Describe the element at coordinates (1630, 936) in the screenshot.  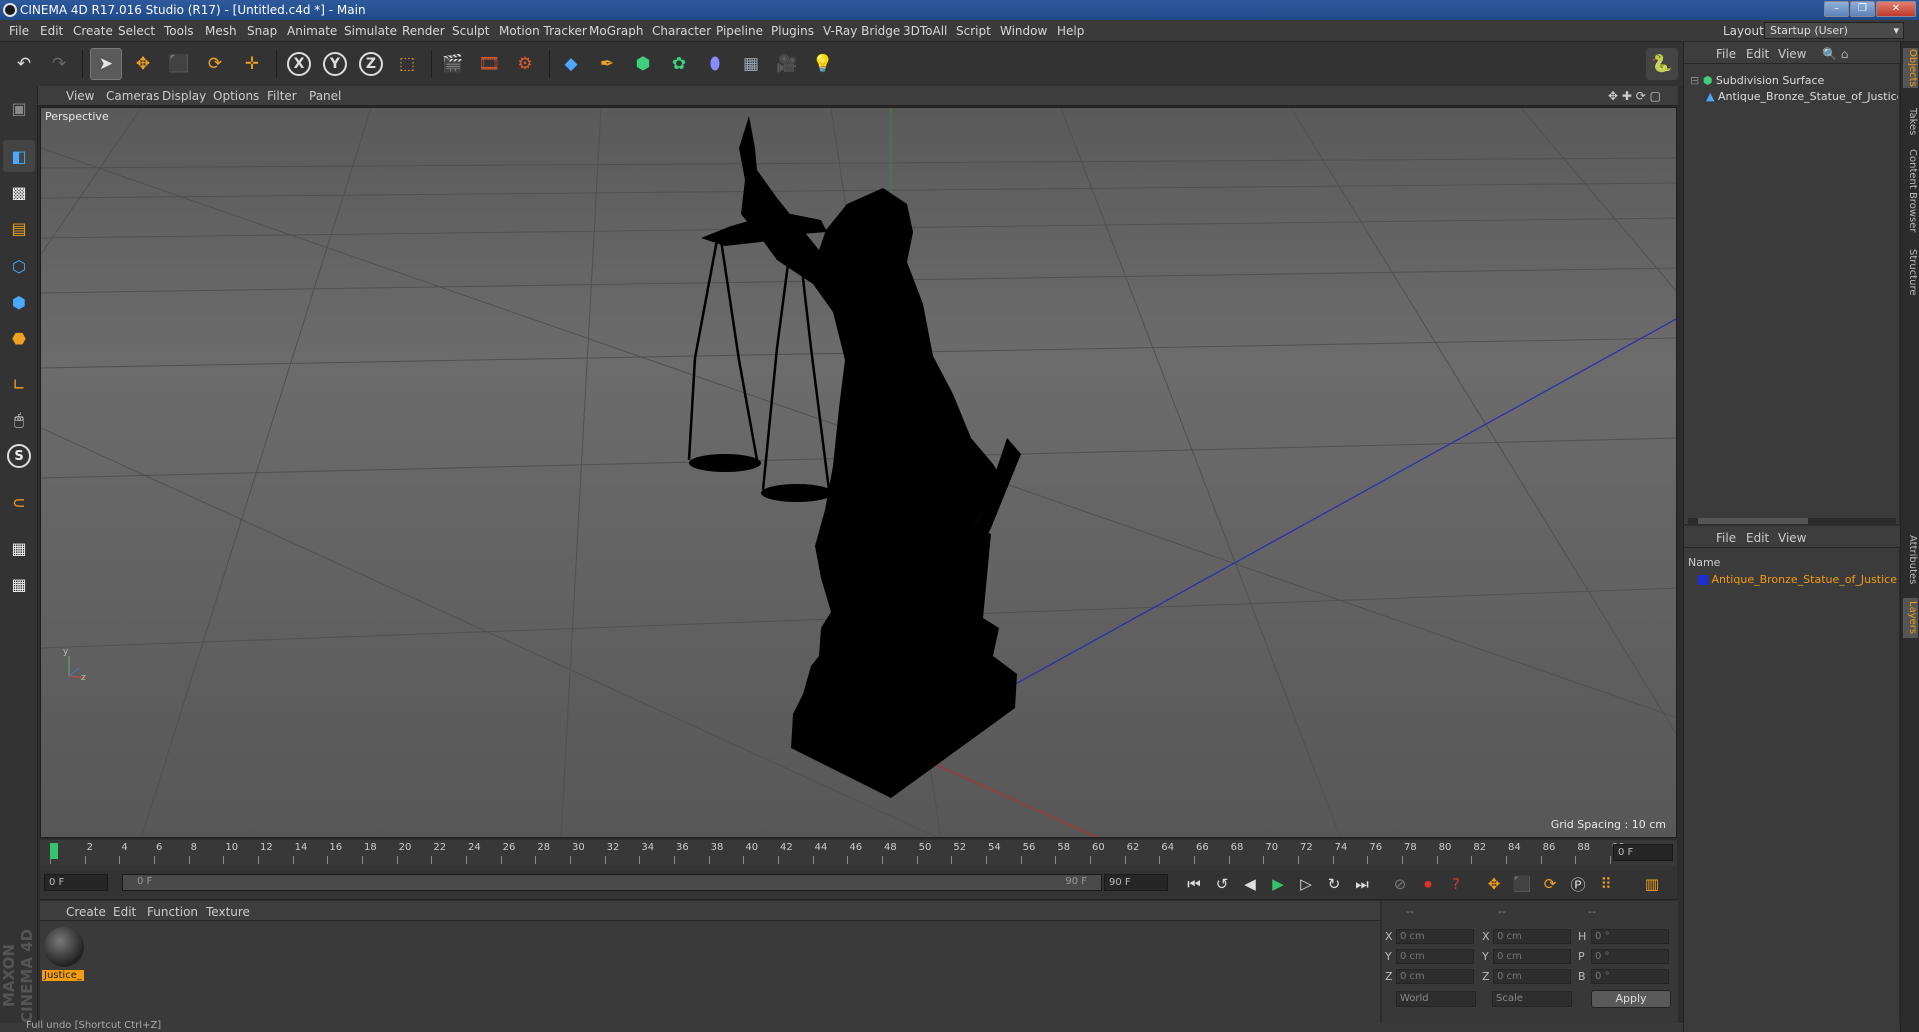
I see `rotation-h-field: 0 °` at that location.